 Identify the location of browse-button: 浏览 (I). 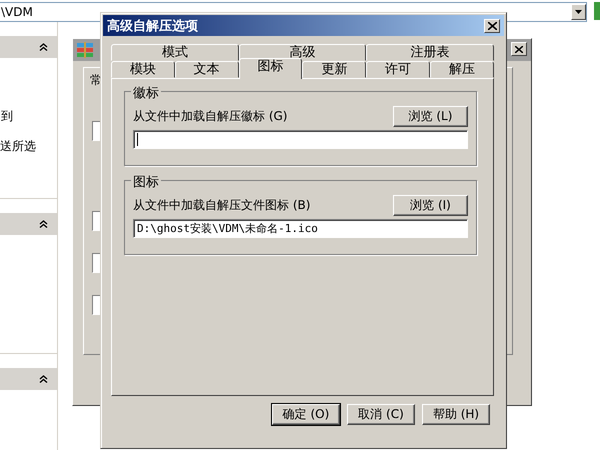
(430, 205).